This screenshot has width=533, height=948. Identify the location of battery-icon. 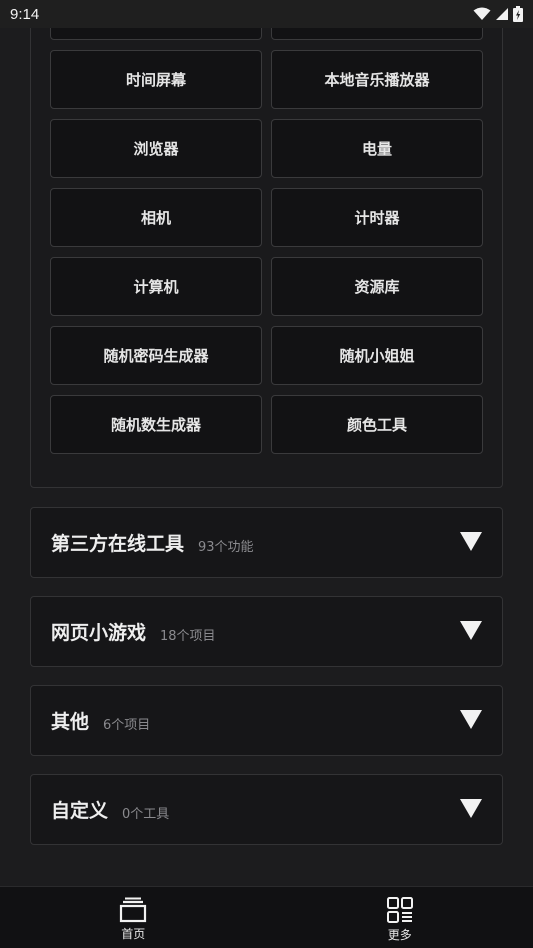
(518, 14).